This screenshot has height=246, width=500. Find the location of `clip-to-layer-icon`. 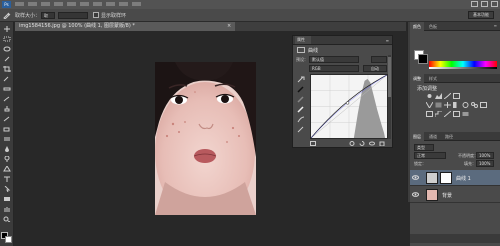

clip-to-layer-icon is located at coordinates (313, 143).